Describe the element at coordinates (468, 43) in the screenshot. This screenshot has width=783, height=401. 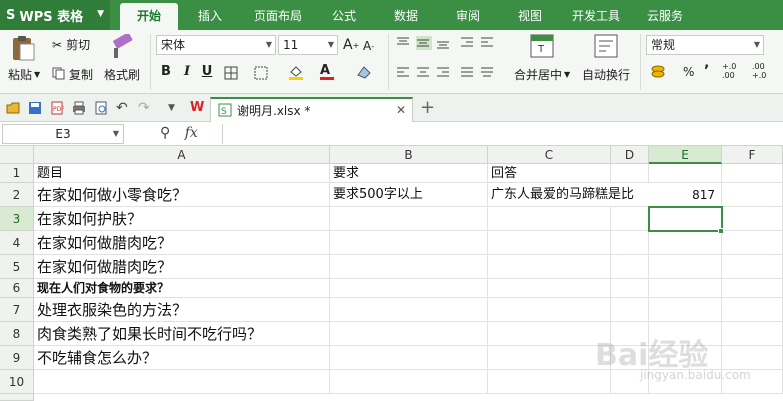
I see `decrease-indent-icon` at that location.